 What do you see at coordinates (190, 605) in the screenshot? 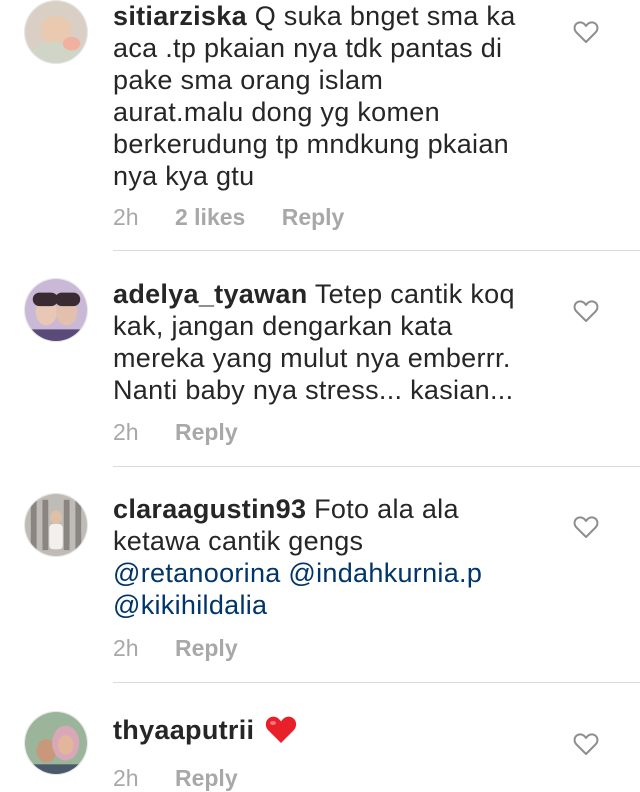
I see `mention-link: @kikihildalia` at bounding box center [190, 605].